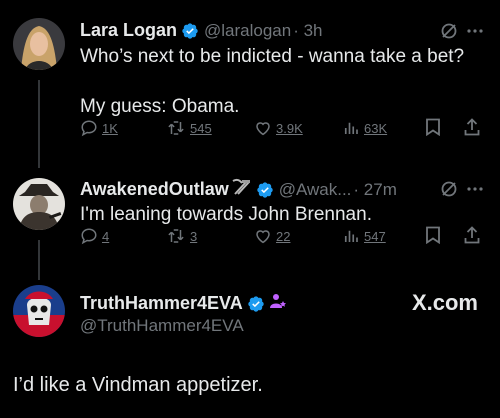  I want to click on tweet3-author-name: TruthHammer4EVA, so click(161, 303).